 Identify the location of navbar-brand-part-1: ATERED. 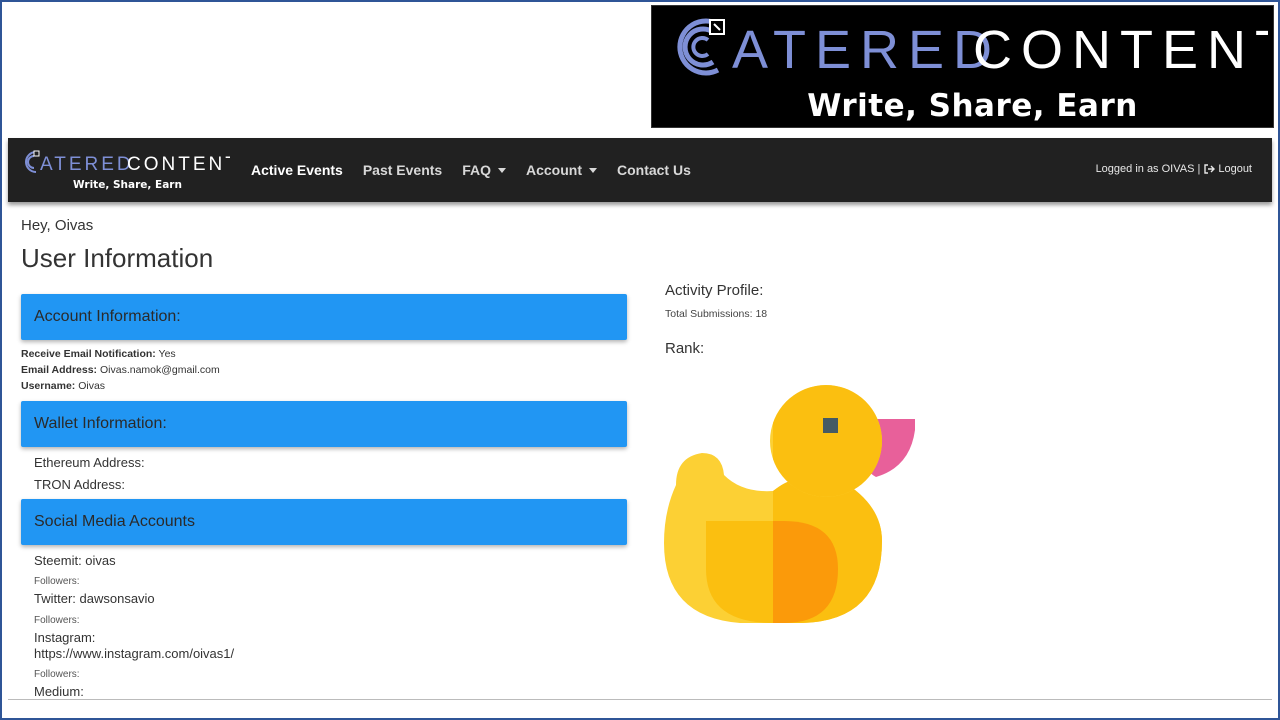
(87, 164).